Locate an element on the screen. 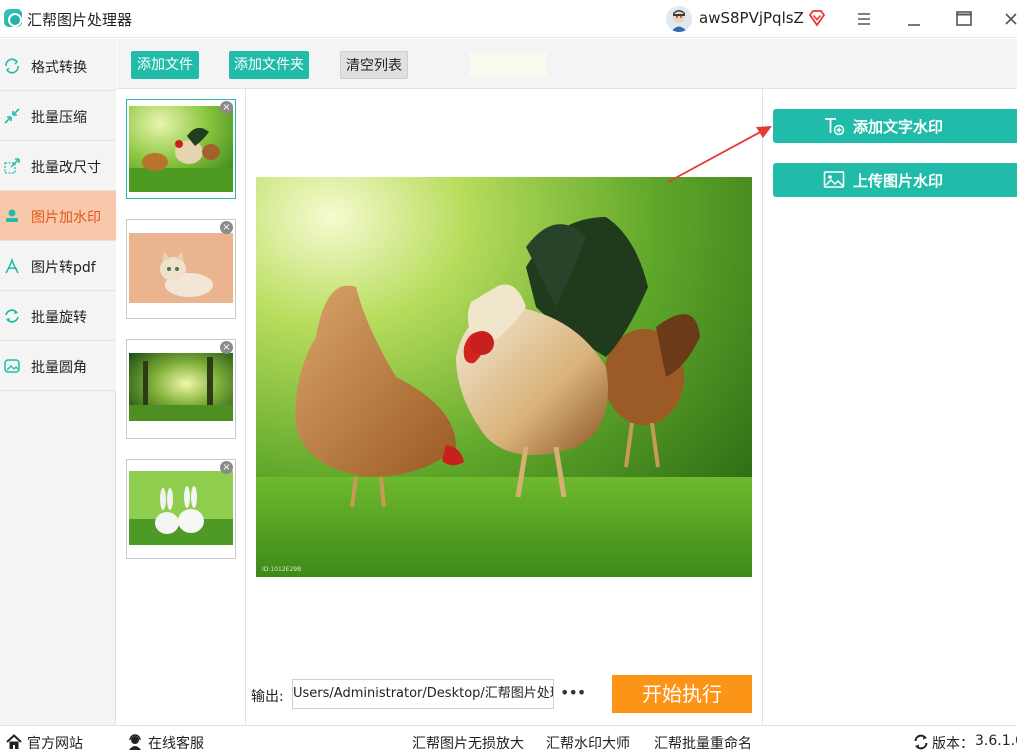 The height and width of the screenshot is (755, 1017). add-text-watermark-label: 添加文字水印 is located at coordinates (898, 127).